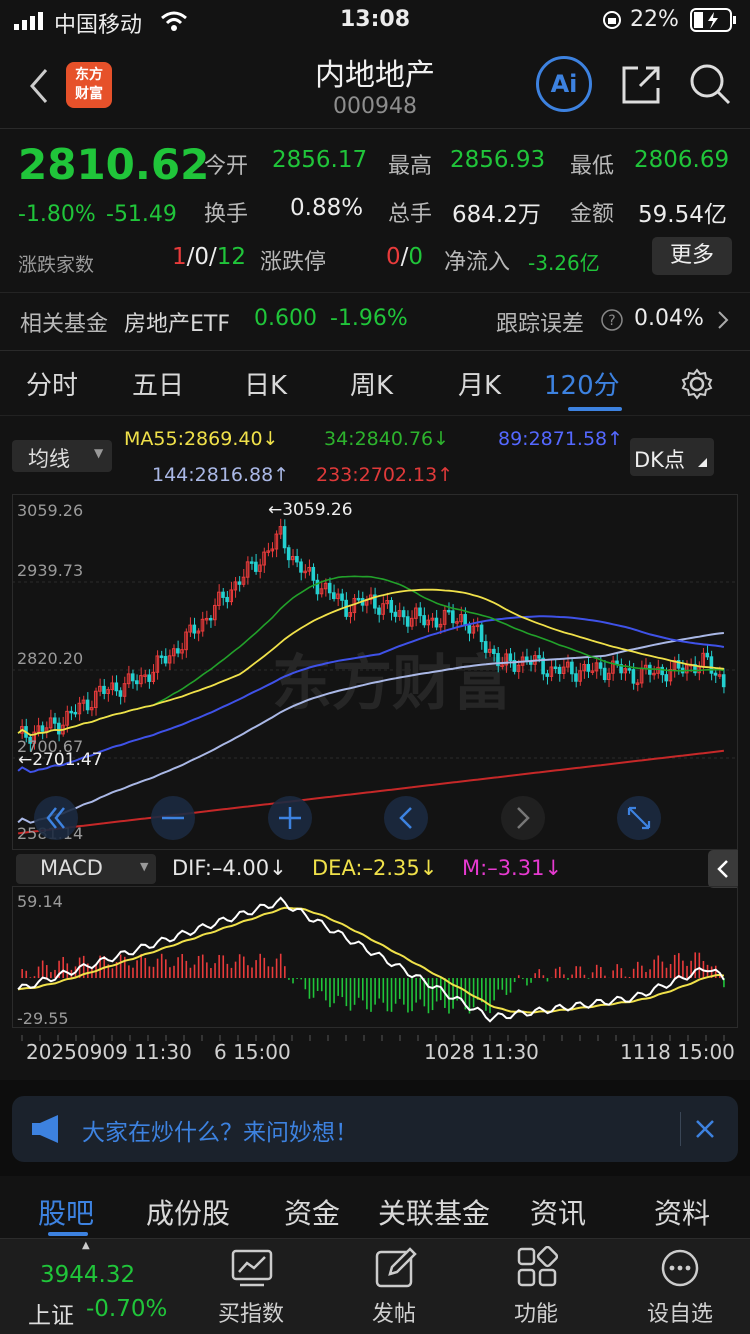  What do you see at coordinates (582, 383) in the screenshot?
I see `tab-120min: 120分` at bounding box center [582, 383].